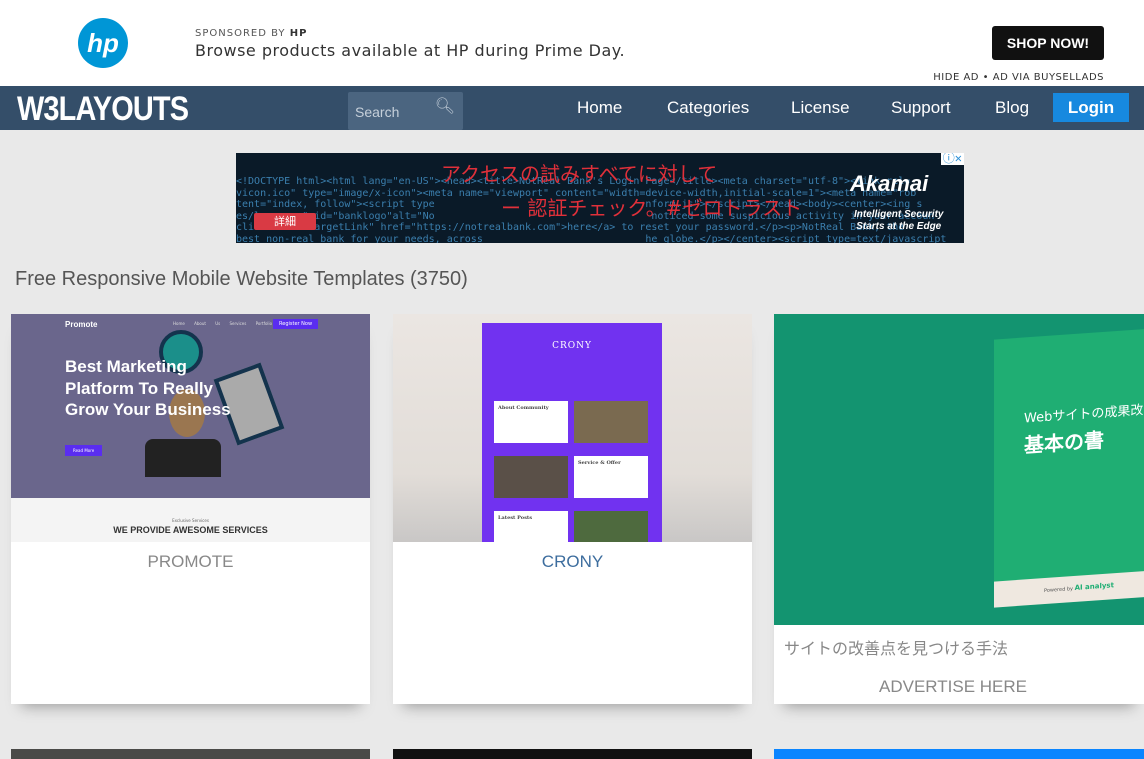  I want to click on template-name: CRONY, so click(572, 562).